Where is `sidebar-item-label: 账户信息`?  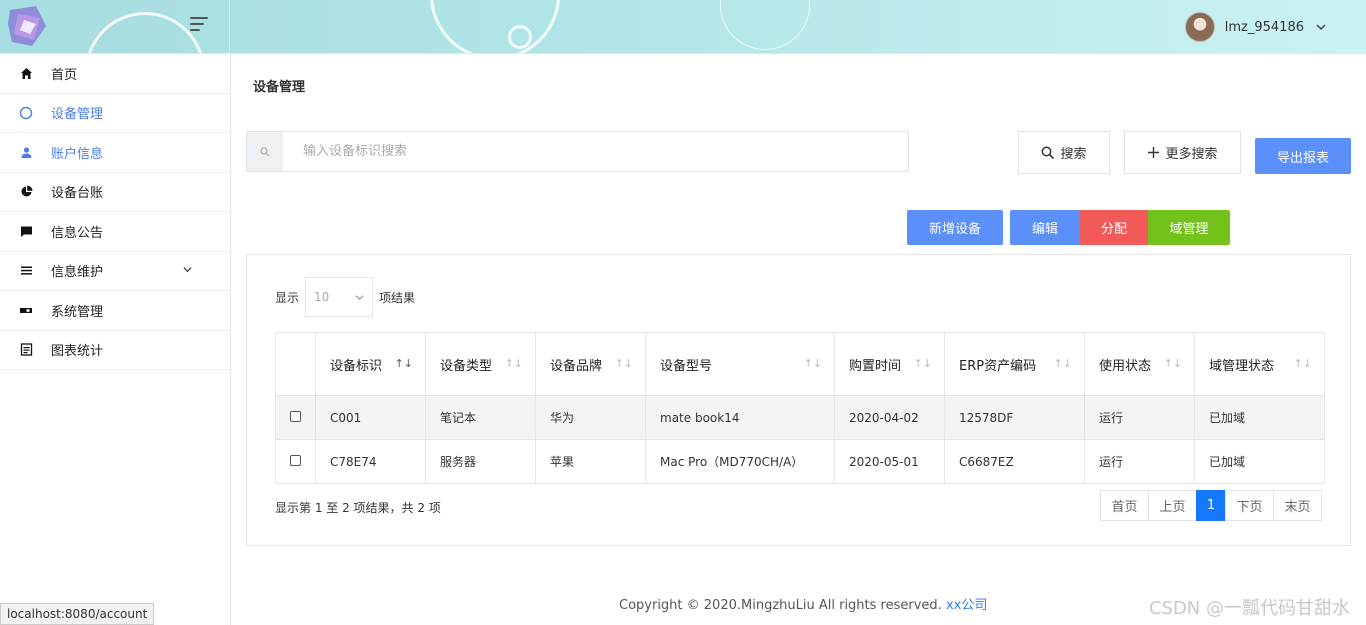
sidebar-item-label: 账户信息 is located at coordinates (77, 154).